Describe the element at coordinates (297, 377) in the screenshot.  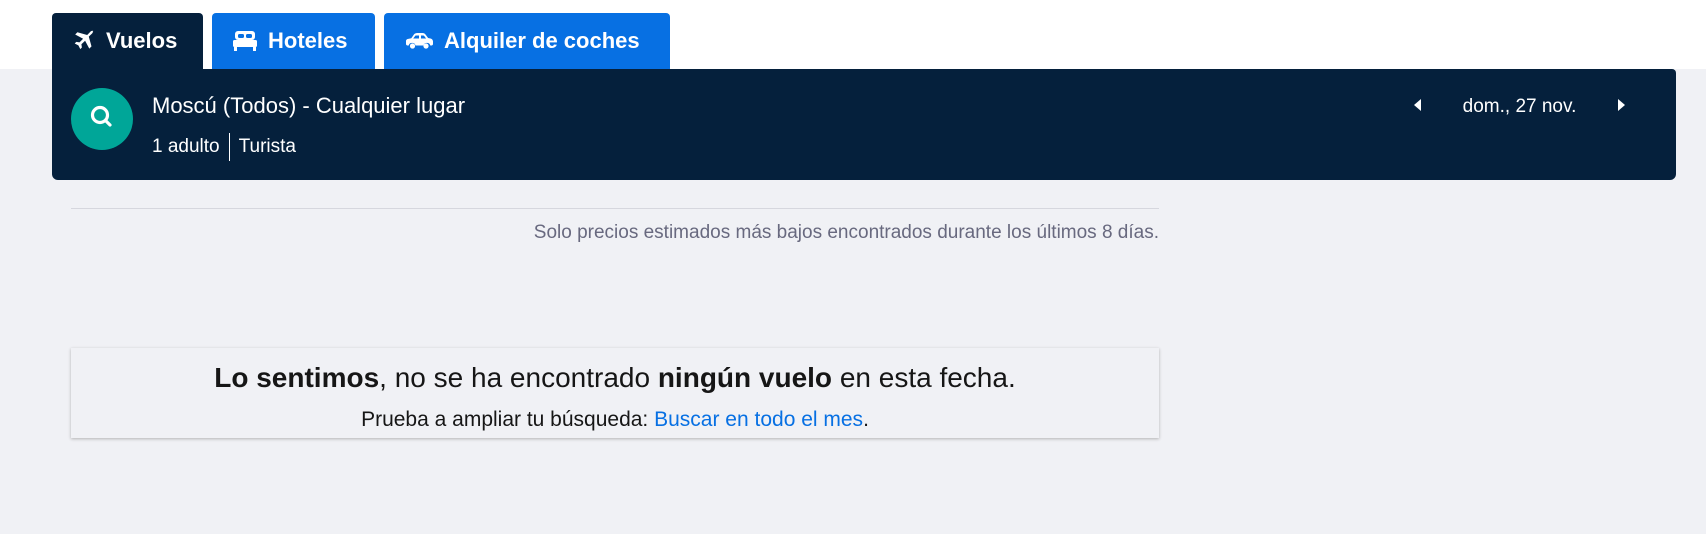
I see `no-results-bold-sorry: Lo sentimos` at that location.